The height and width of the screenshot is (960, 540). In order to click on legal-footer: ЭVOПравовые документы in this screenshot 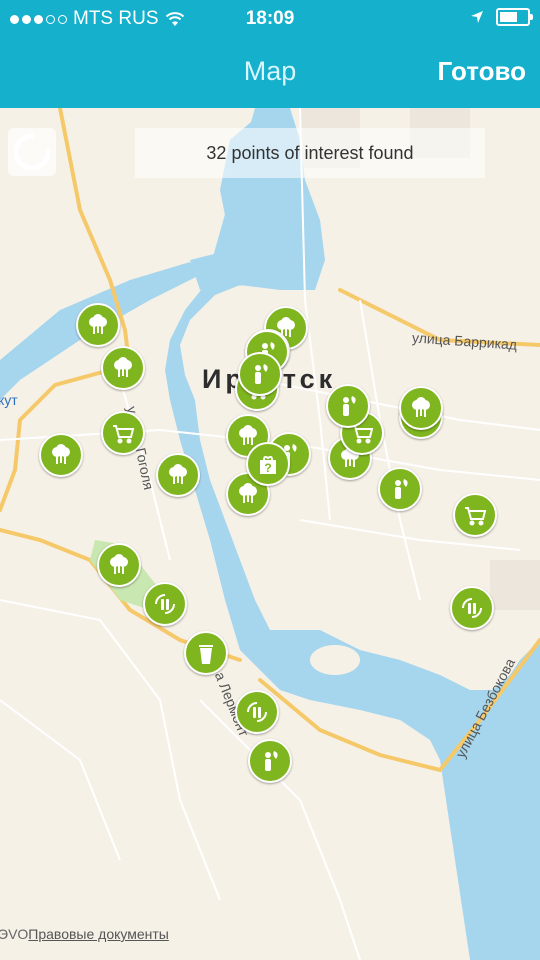, I will do `click(84, 934)`.